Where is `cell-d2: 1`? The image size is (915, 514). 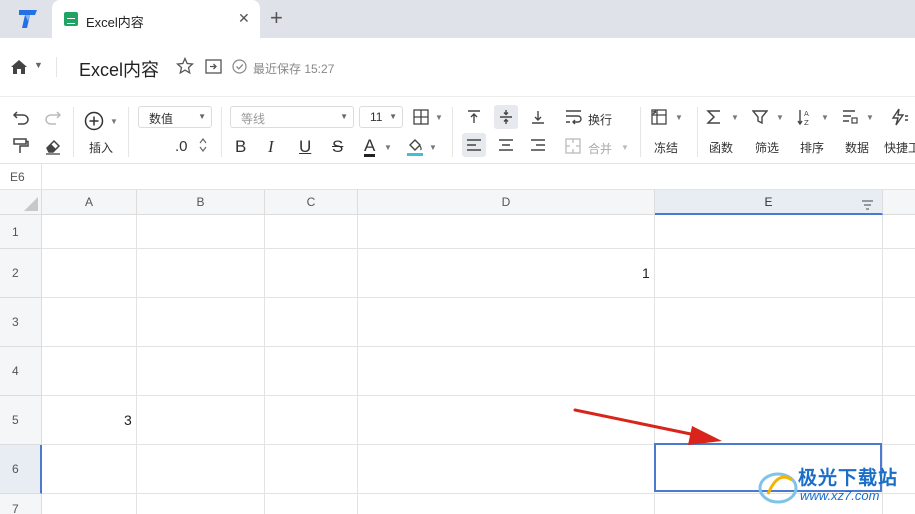
cell-d2: 1 is located at coordinates (646, 273).